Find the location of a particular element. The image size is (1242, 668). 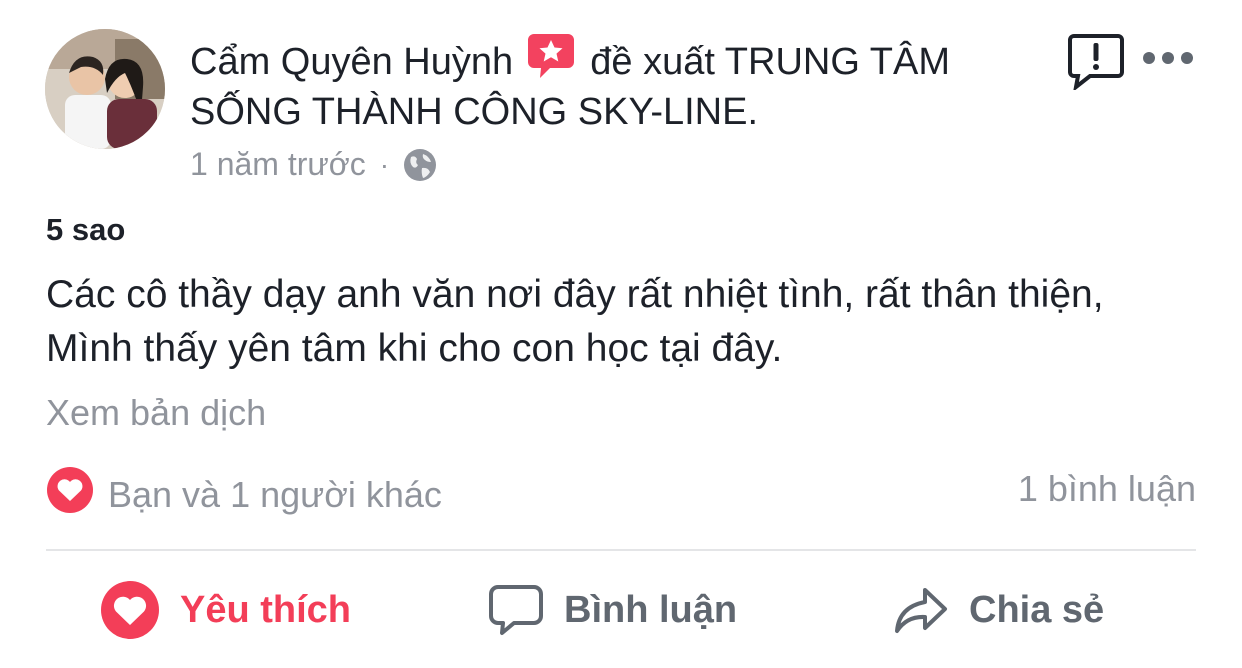

post-time: 1 năm trước is located at coordinates (278, 164).